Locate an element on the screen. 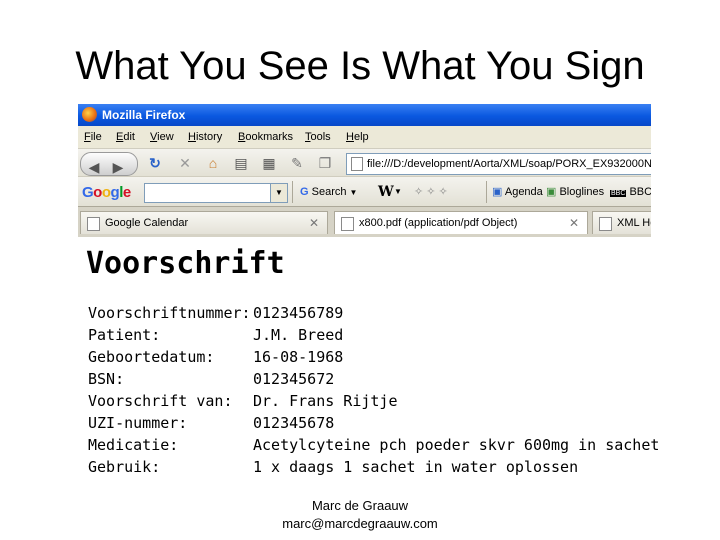  field-label: Geboortedatum: is located at coordinates (151, 357).